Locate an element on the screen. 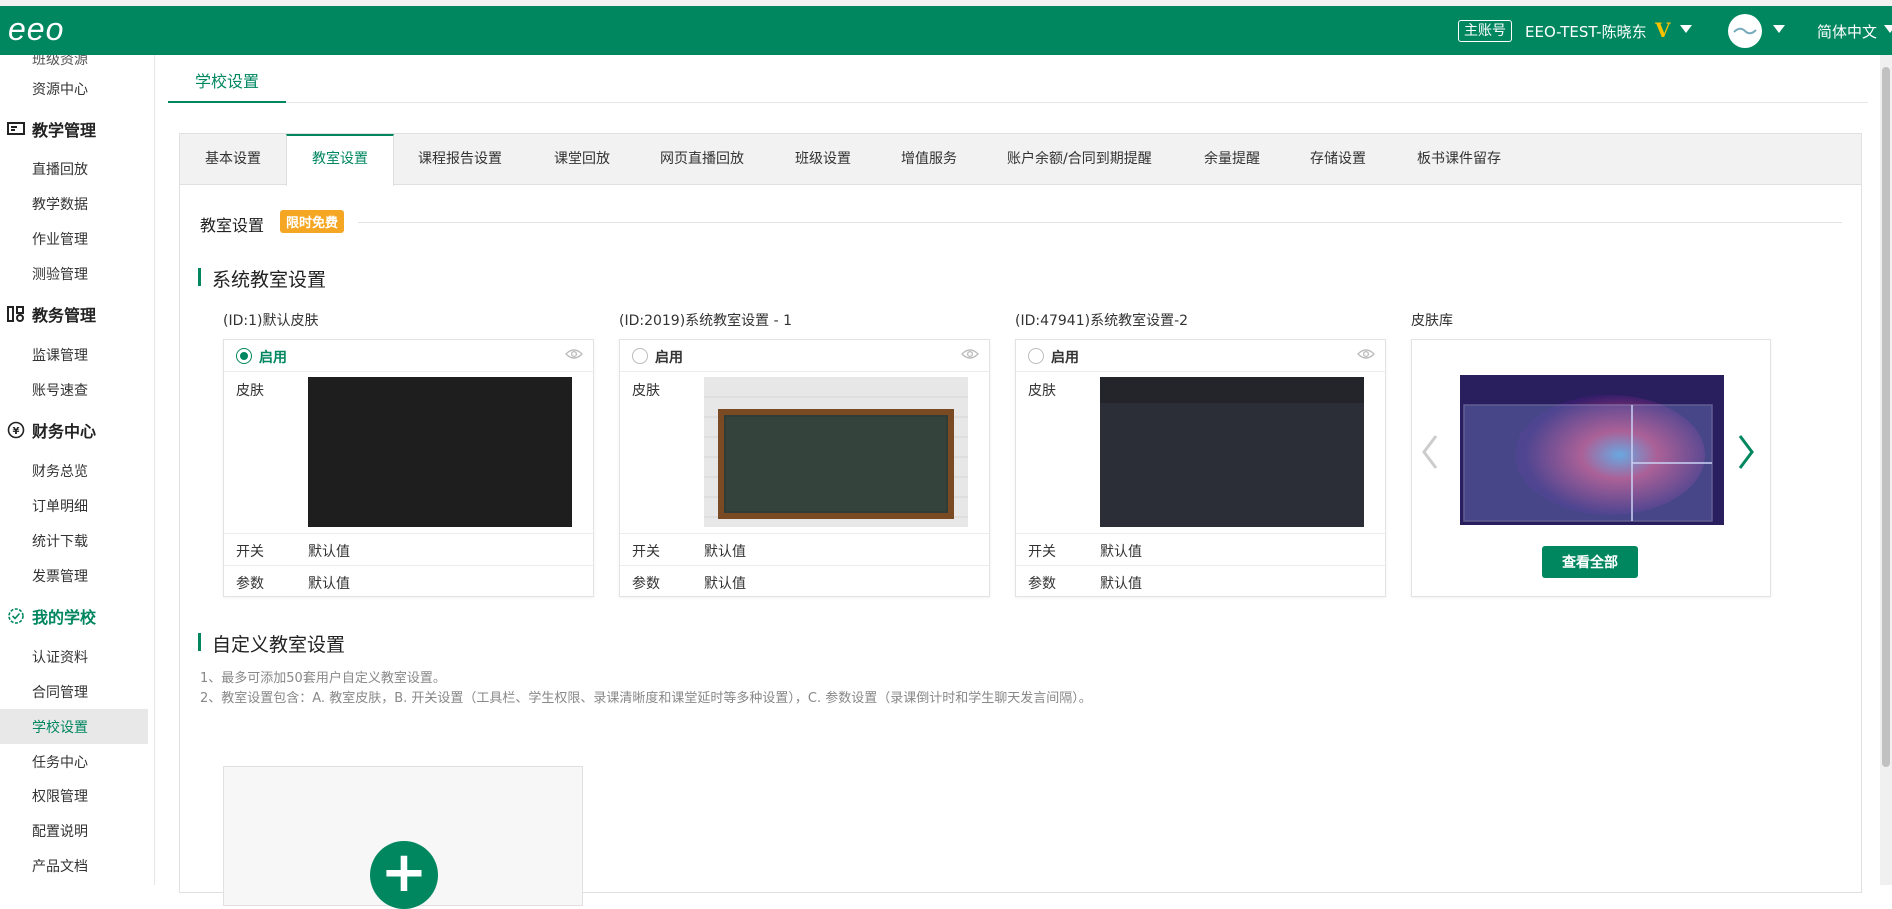 The width and height of the screenshot is (1892, 909). top-bar: eeo 主账号 EEO-TEST-陈晓东 V 简体中文 is located at coordinates (946, 27).